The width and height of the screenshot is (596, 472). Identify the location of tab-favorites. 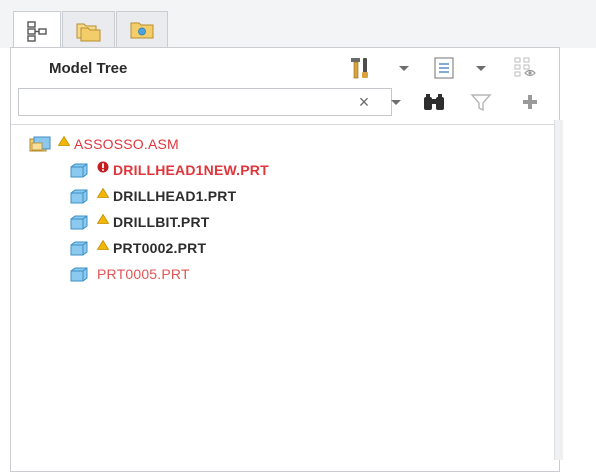
(142, 29).